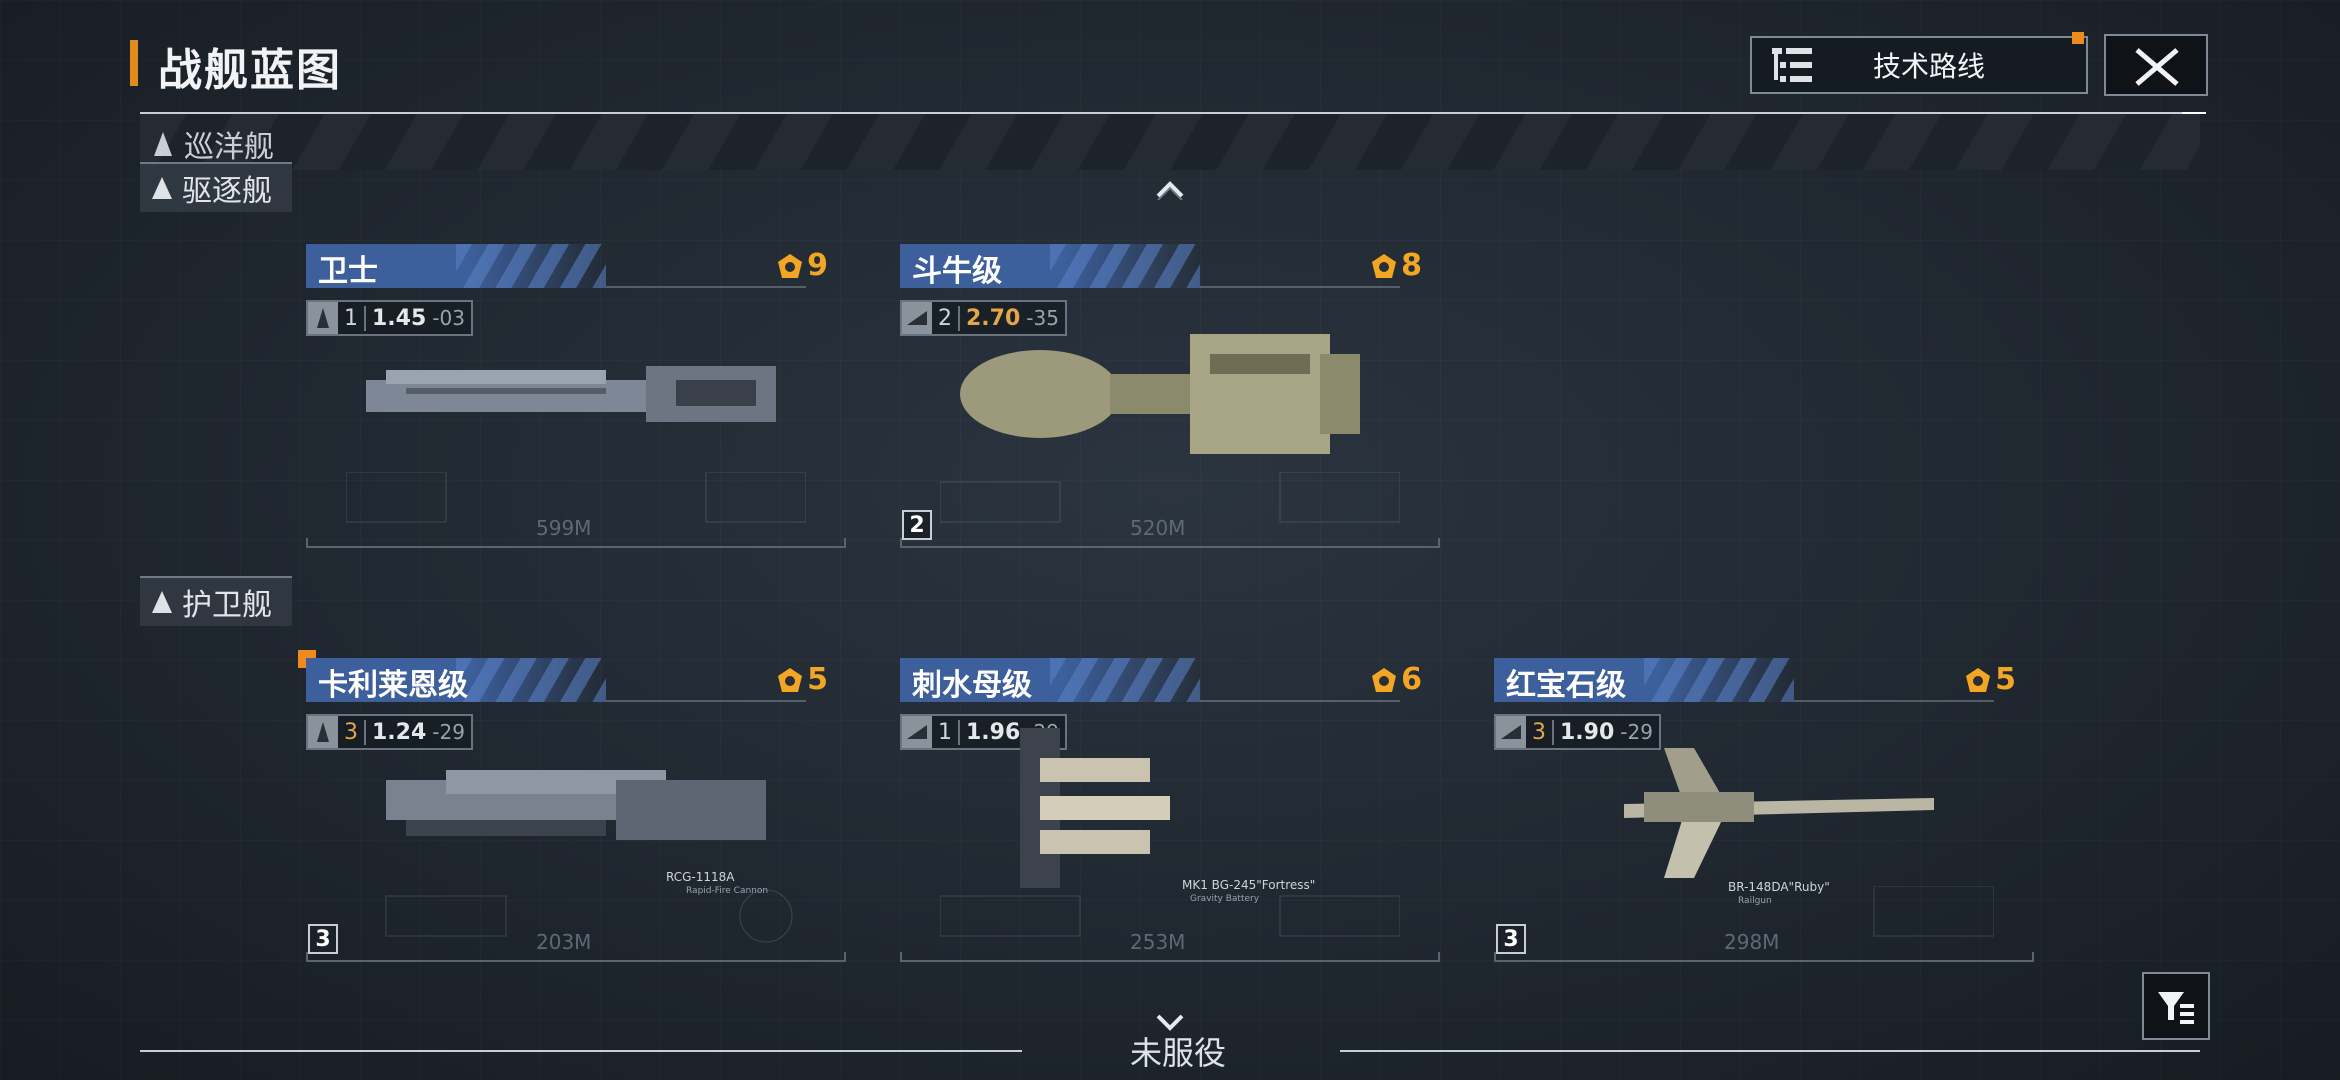 This screenshot has width=2340, height=1080. I want to click on weapon-label: RCG-1118A, so click(700, 877).